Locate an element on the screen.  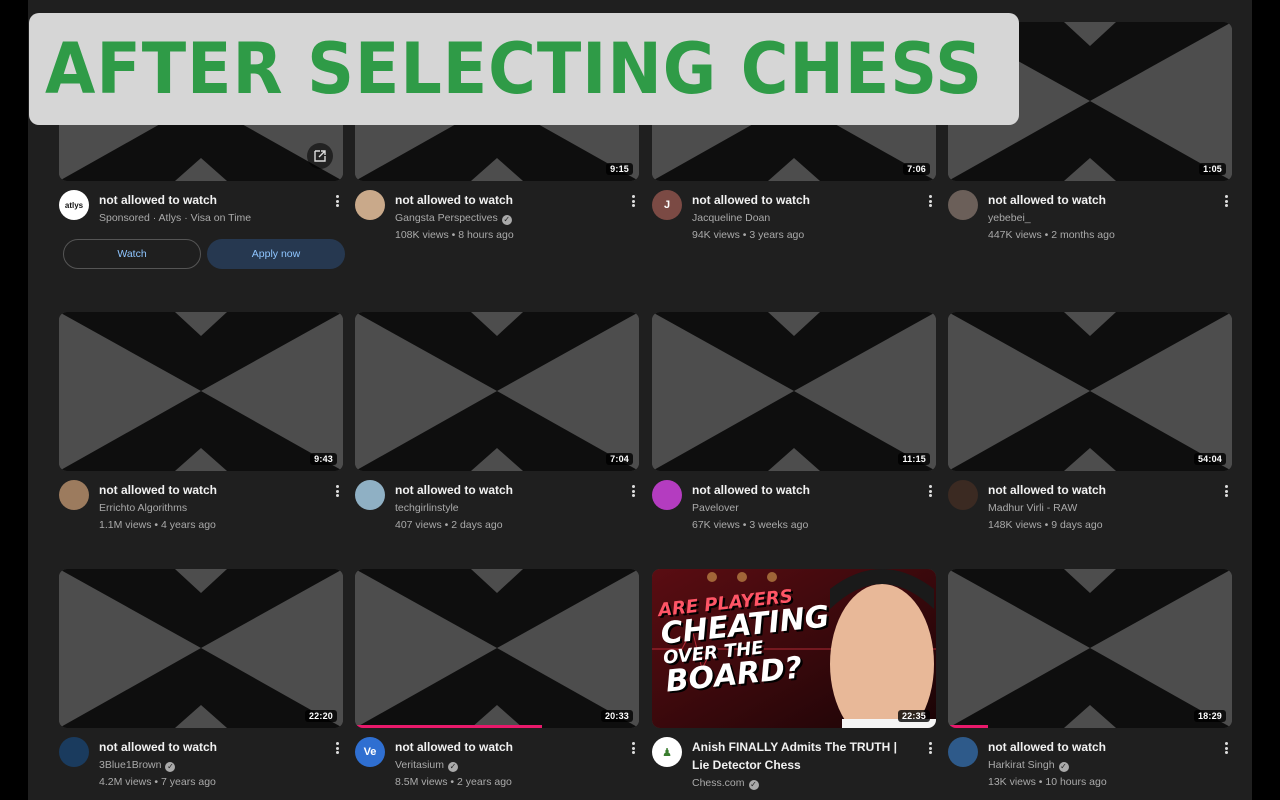
video-duration: 20:33 is located at coordinates (616, 716).